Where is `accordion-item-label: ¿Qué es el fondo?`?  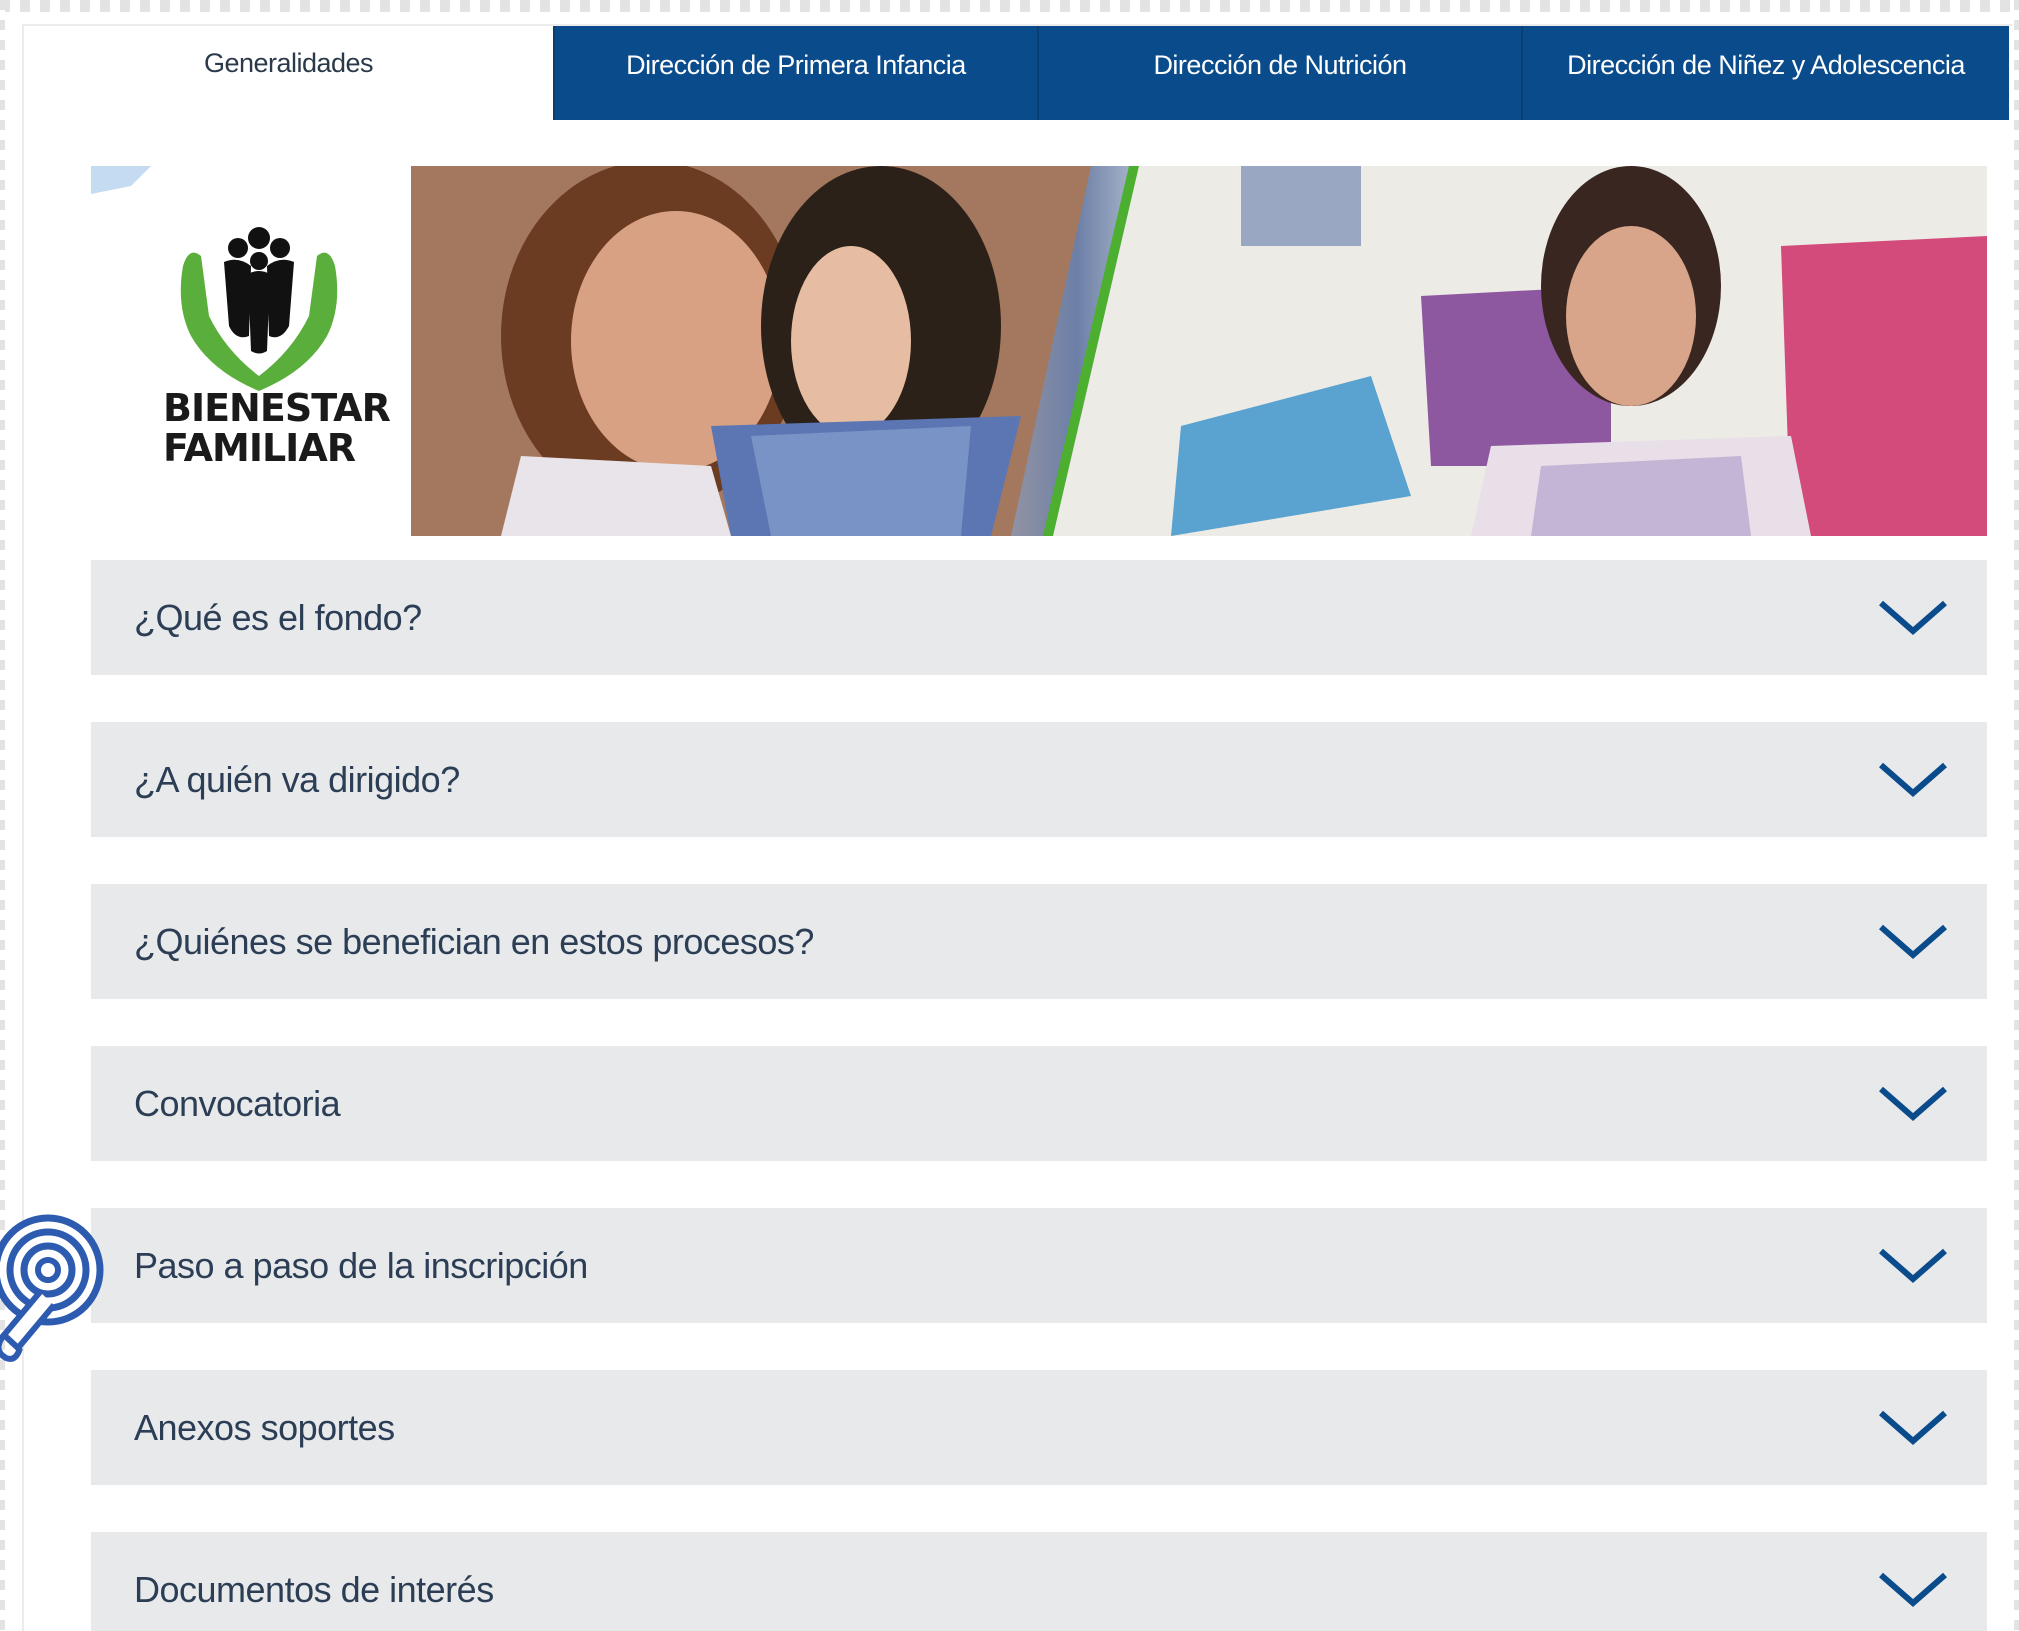 accordion-item-label: ¿Qué es el fondo? is located at coordinates (278, 617).